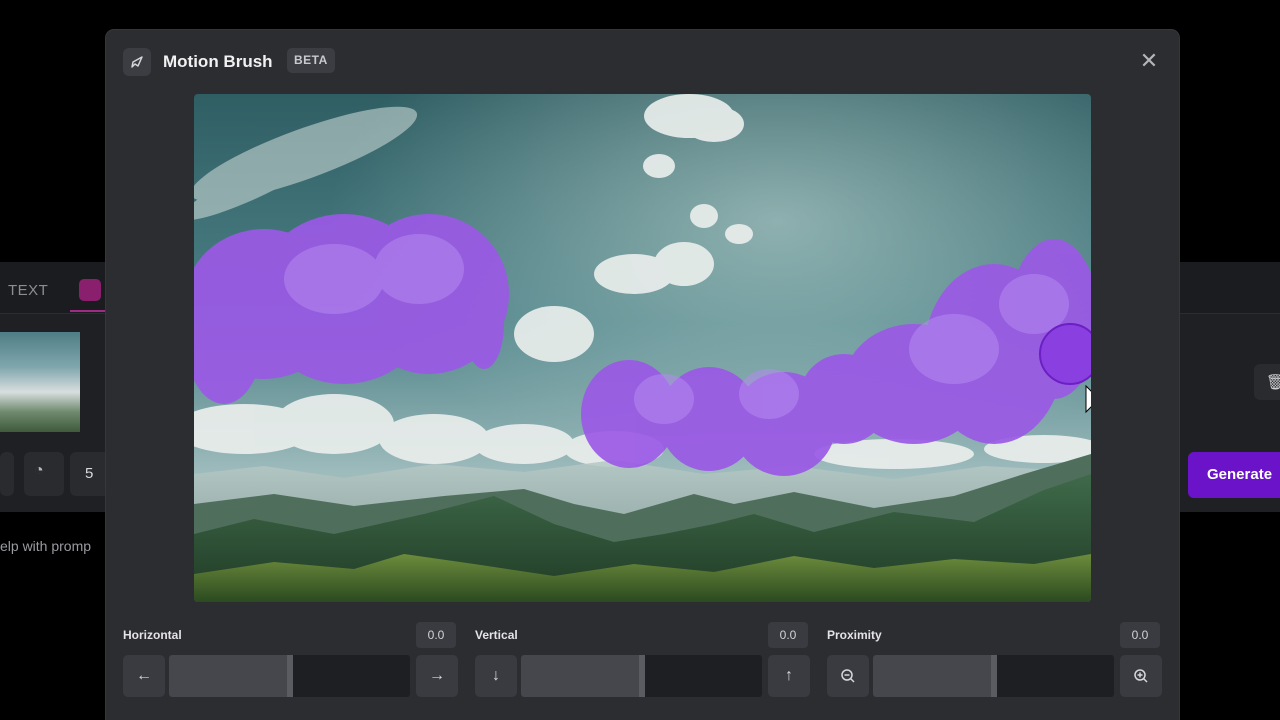 The width and height of the screenshot is (1280, 720). Describe the element at coordinates (40, 382) in the screenshot. I see `image-thumbnail` at that location.